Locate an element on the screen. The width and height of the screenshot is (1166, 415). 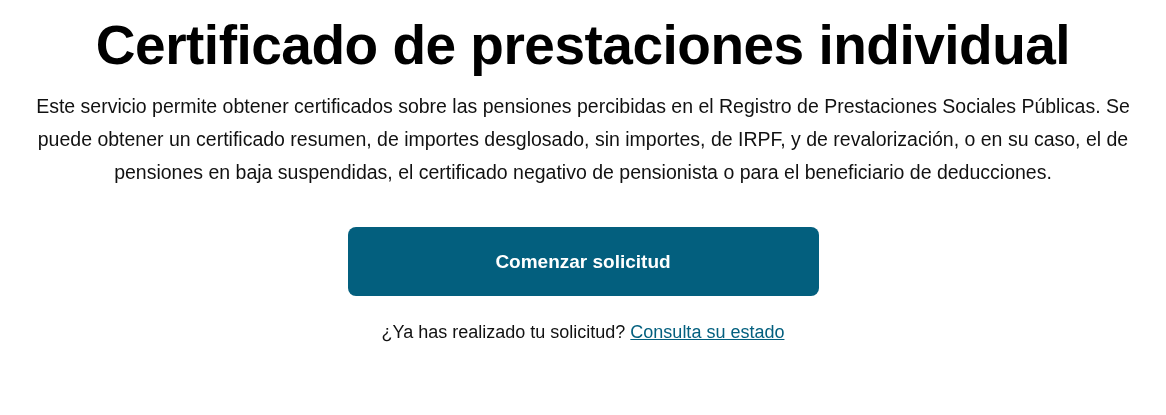
start-request-button: Comenzar solicitud is located at coordinates (583, 261).